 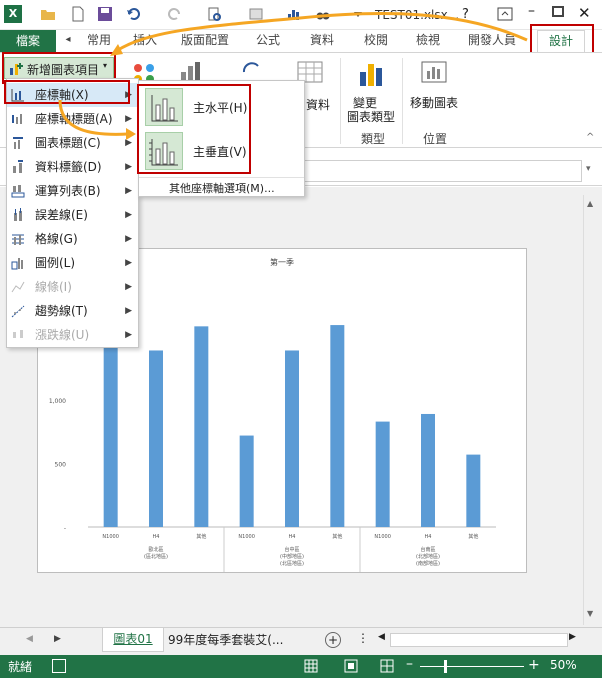 I want to click on legend-icon, so click(x=17, y=264).